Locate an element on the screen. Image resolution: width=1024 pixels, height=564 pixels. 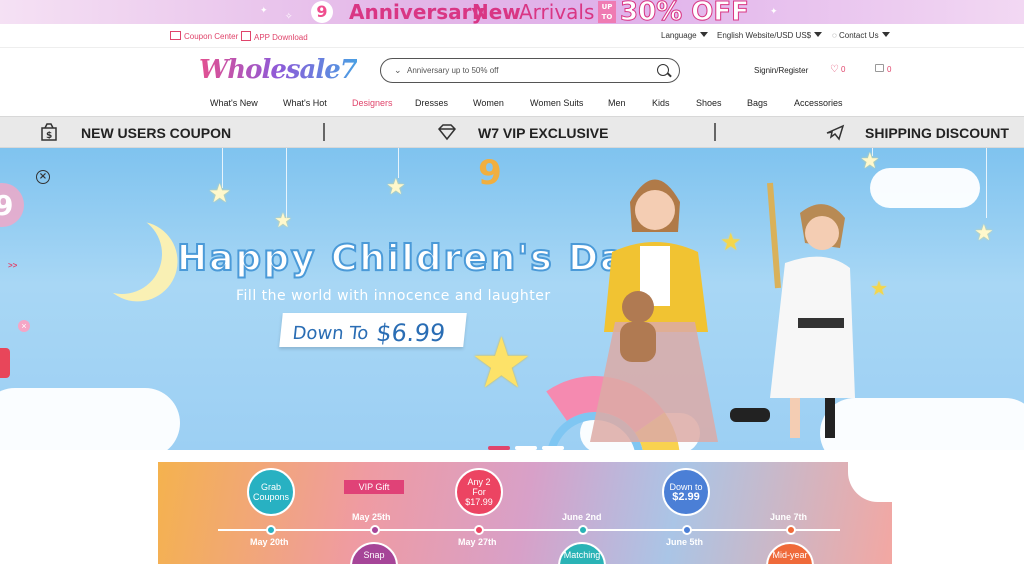
banner-word-new: New is located at coordinates (496, 12).